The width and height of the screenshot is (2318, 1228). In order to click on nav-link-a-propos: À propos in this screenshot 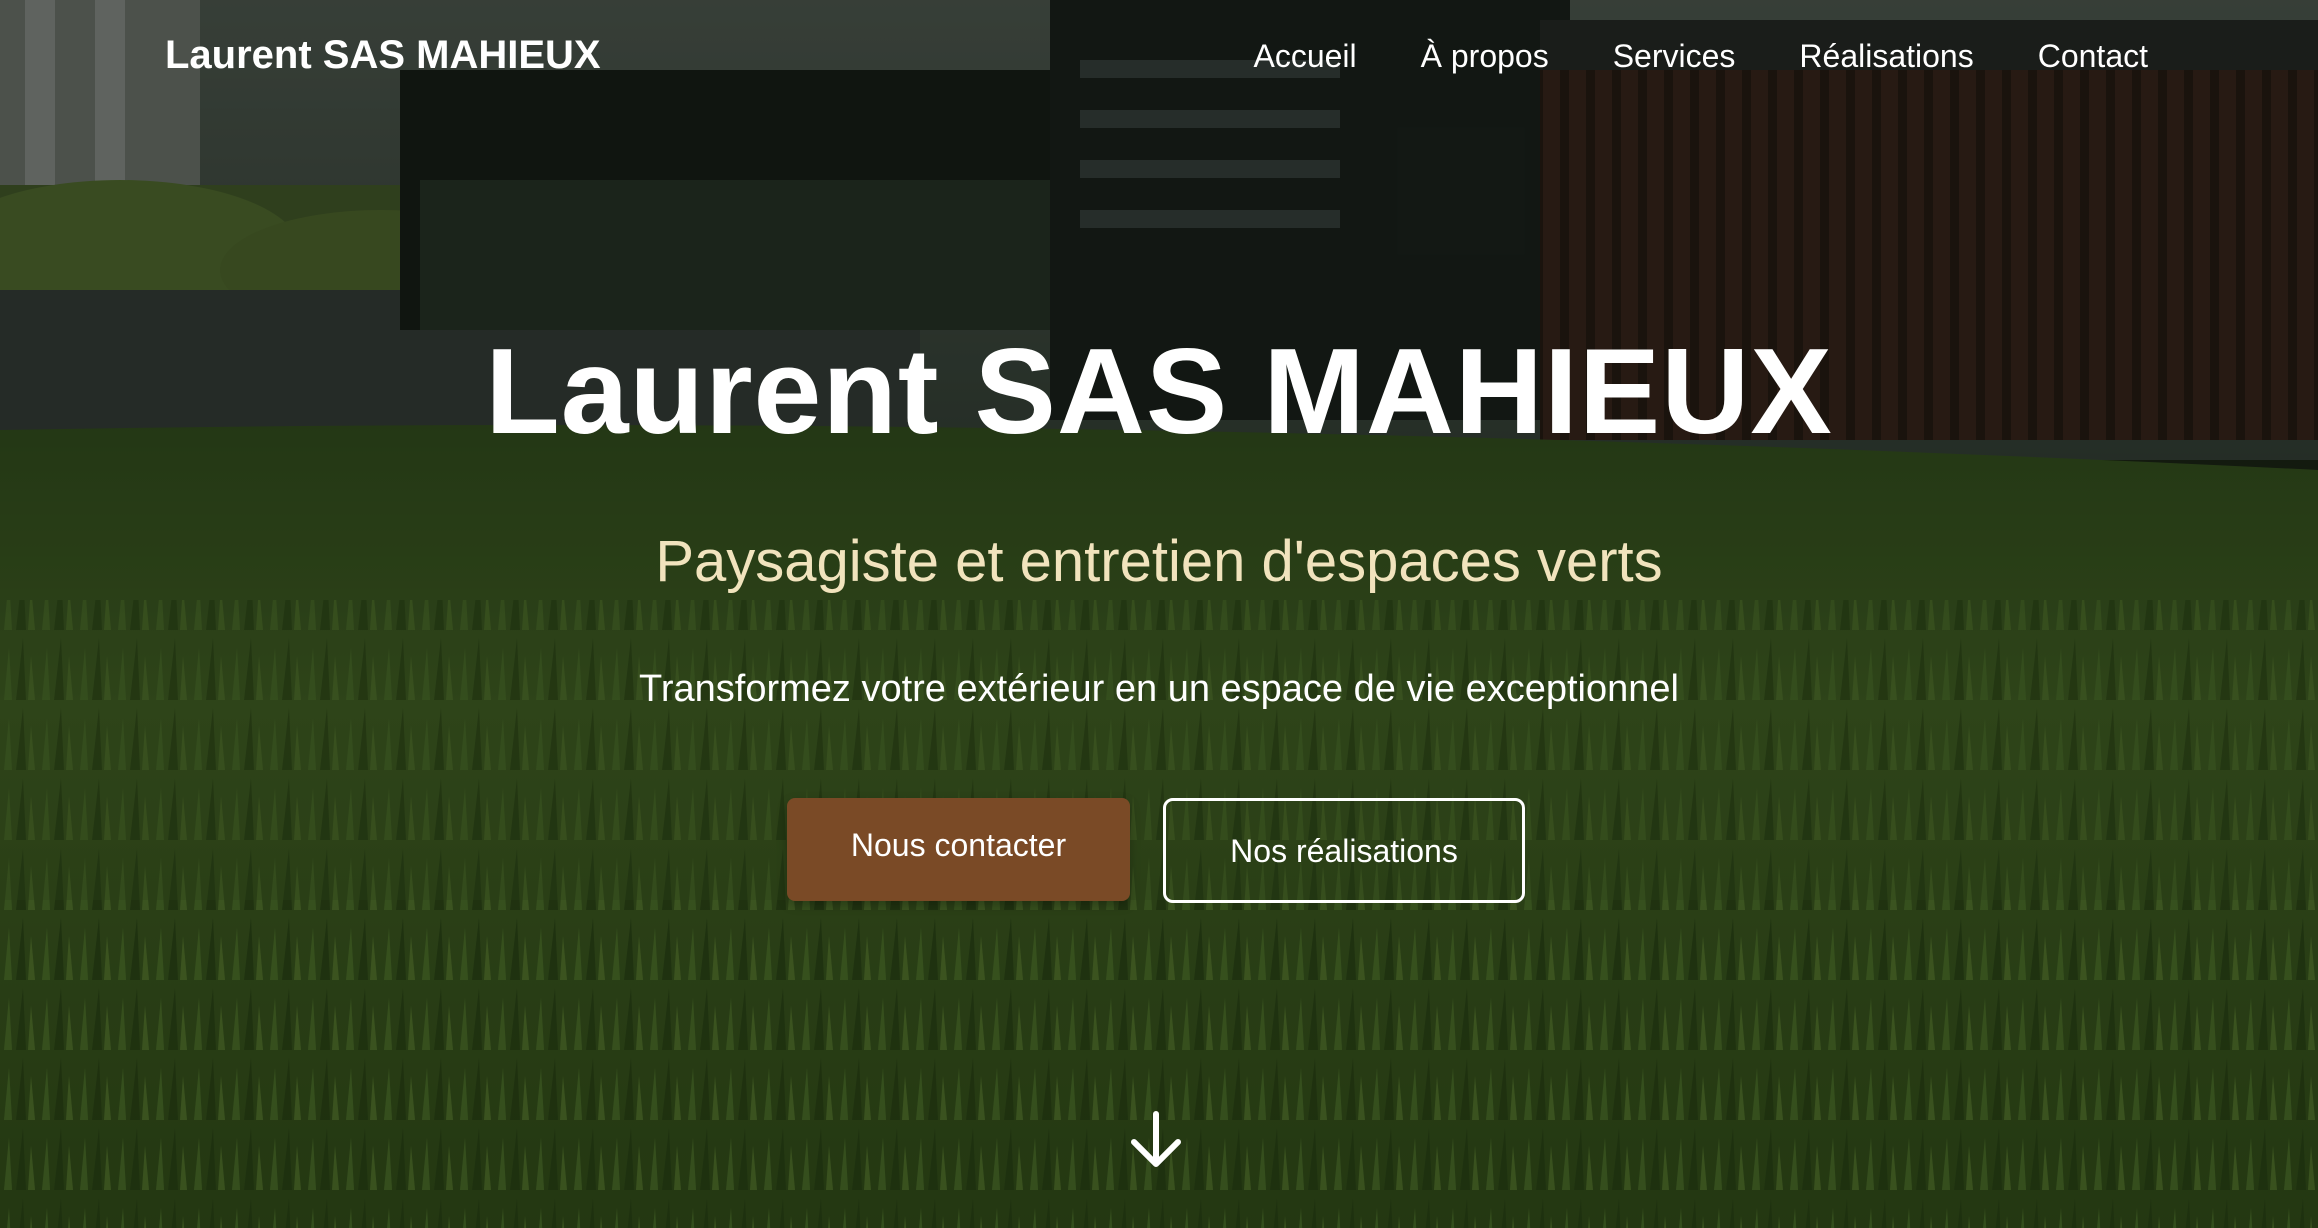, I will do `click(1485, 56)`.